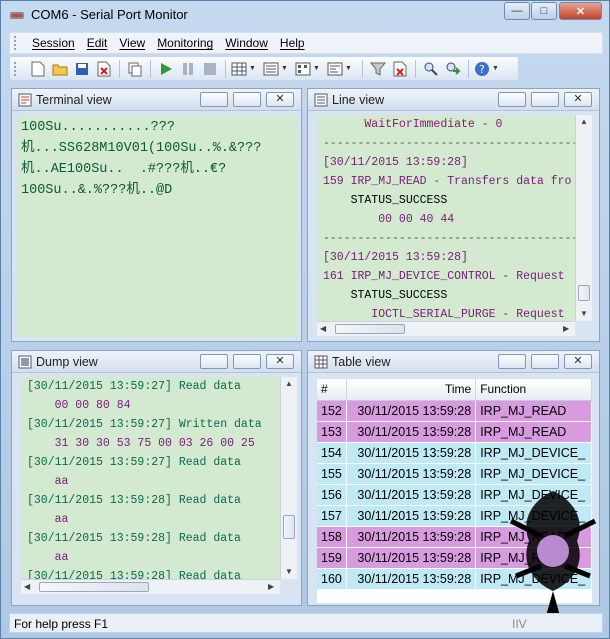 The height and width of the screenshot is (639, 610). I want to click on terminal-line: 机...SS628M10V01(100Su..%.&???, so click(141, 148).